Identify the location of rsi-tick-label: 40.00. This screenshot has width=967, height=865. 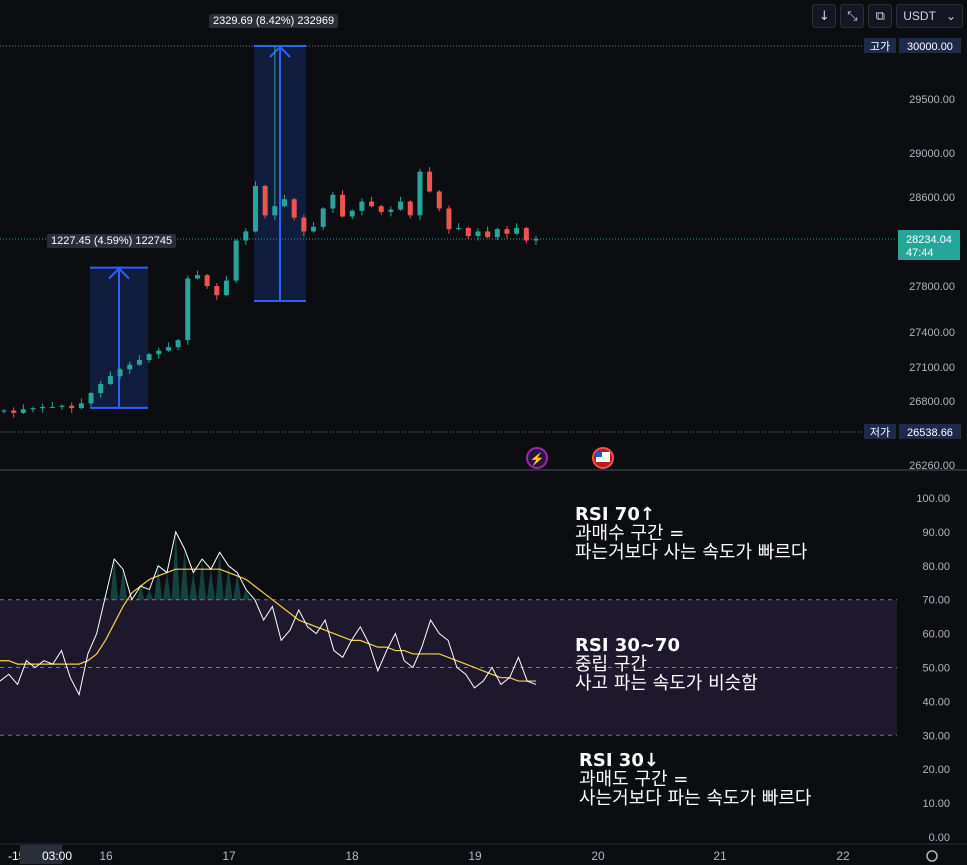
(936, 702).